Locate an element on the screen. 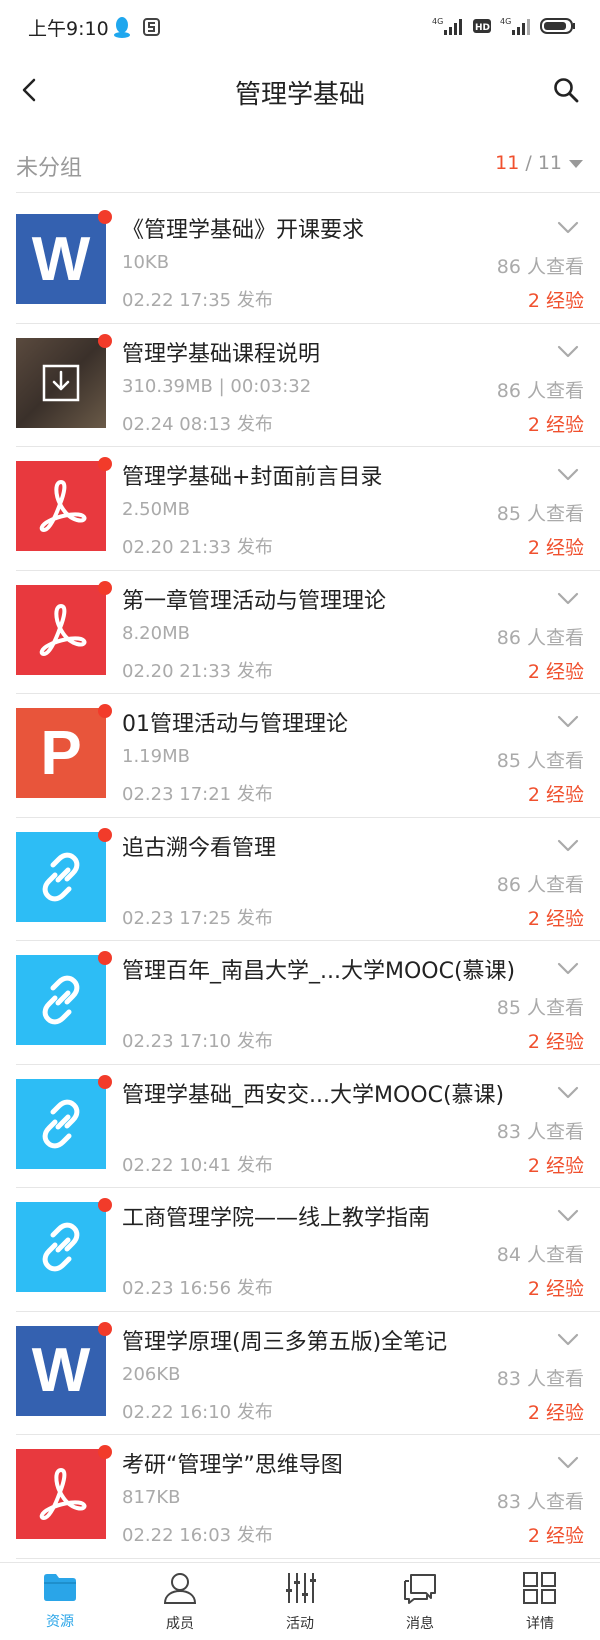 This screenshot has height=1640, width=600. item-title: 第一章管理活动与管理理论 is located at coordinates (254, 601).